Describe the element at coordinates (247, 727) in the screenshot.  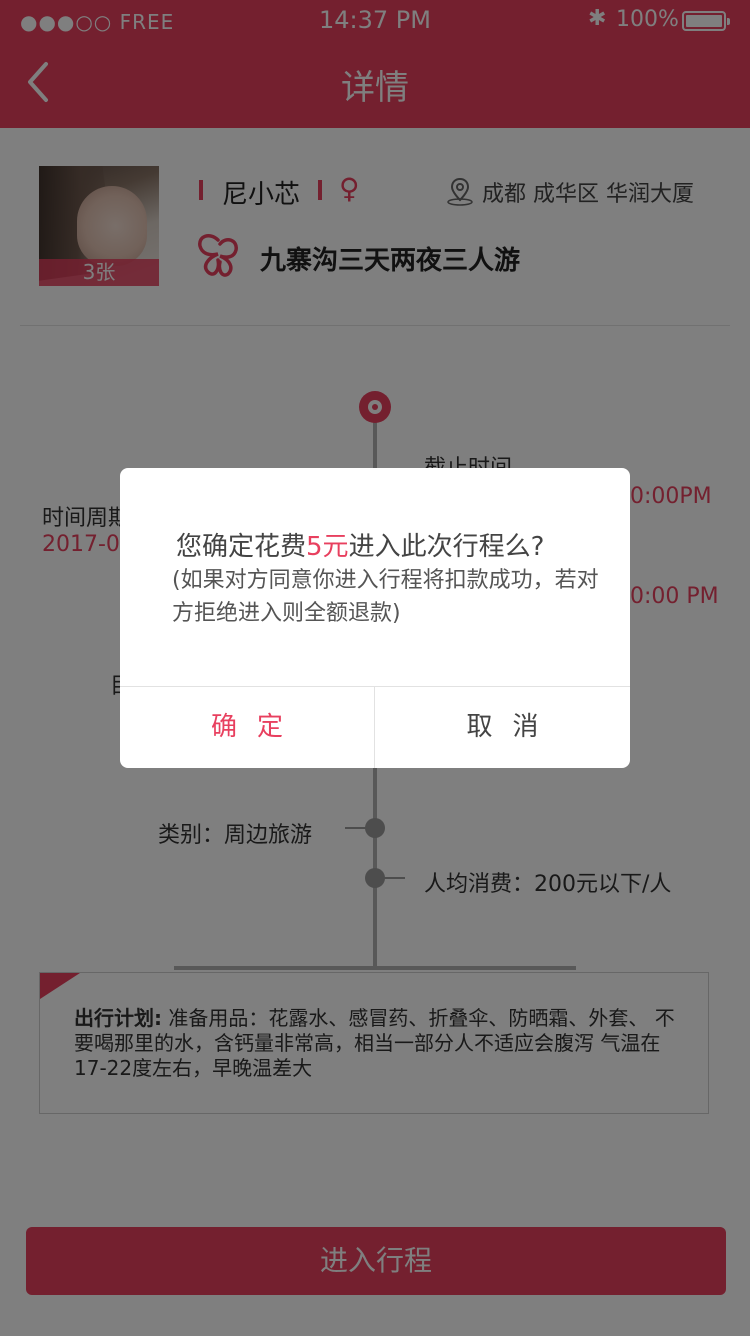
I see `confirm-button: 确定` at that location.